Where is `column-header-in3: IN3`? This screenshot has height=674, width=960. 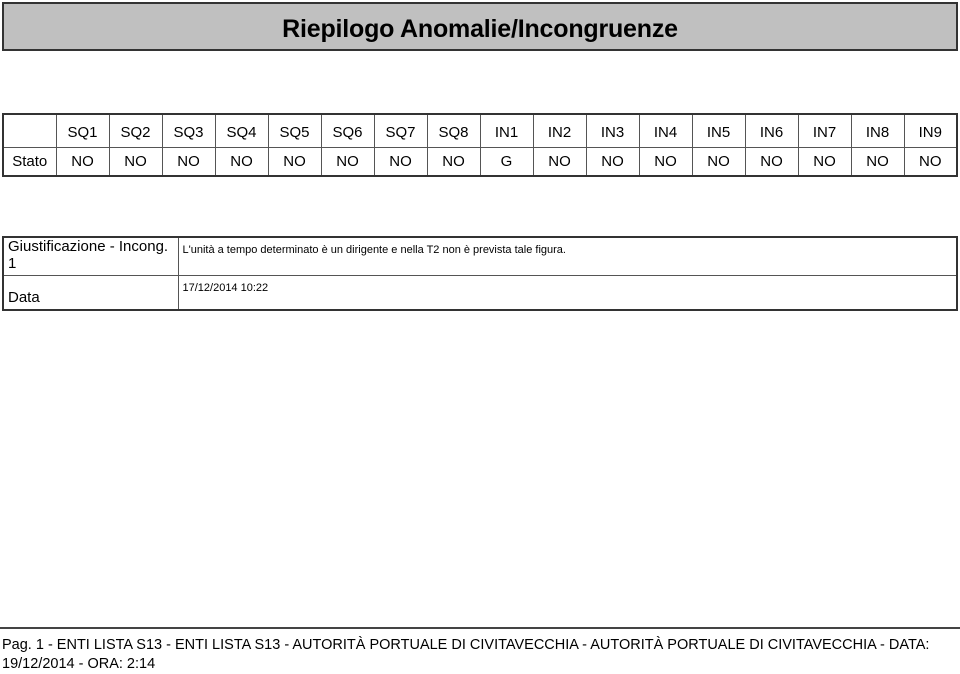
column-header-in3: IN3 is located at coordinates (612, 130).